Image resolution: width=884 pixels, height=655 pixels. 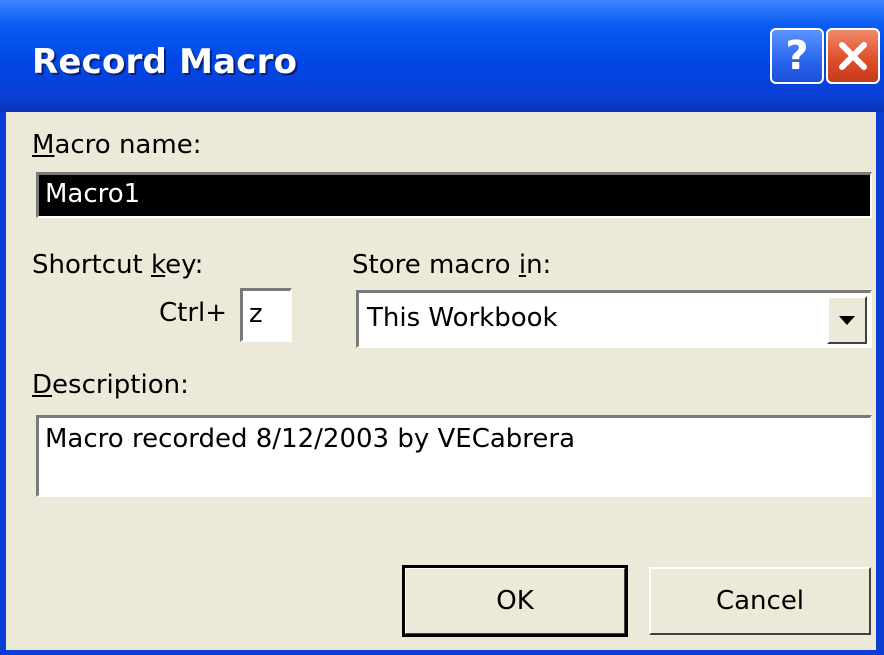 I want to click on dropdown-button, so click(x=847, y=320).